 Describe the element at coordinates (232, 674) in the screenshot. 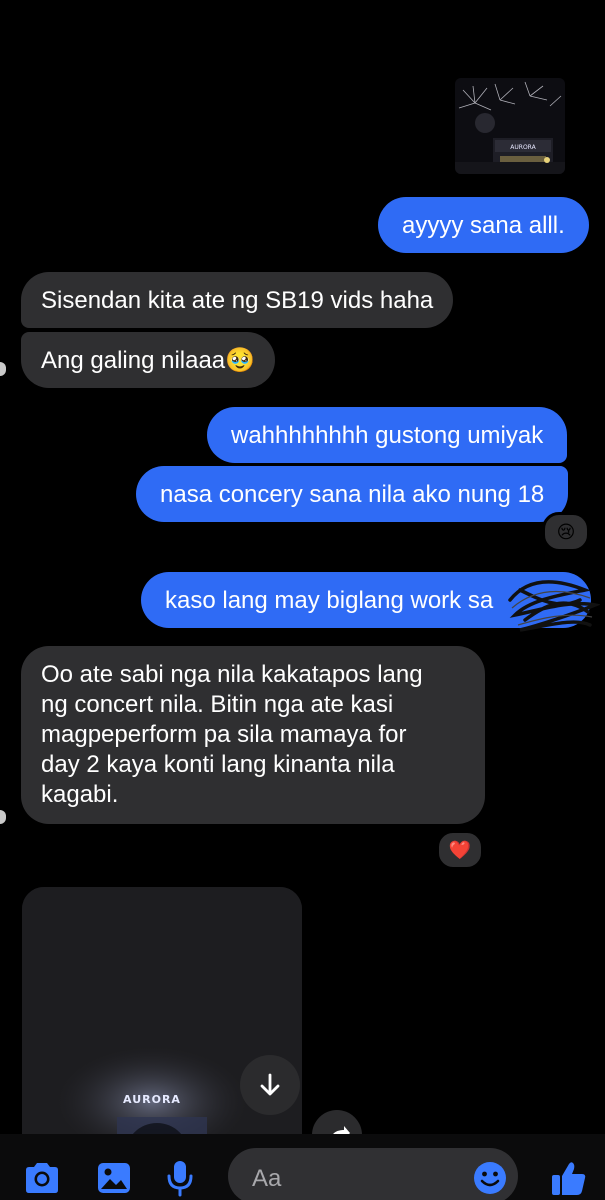

I see `message-line: Oo ate sabi nga nila kakatapos lang` at that location.